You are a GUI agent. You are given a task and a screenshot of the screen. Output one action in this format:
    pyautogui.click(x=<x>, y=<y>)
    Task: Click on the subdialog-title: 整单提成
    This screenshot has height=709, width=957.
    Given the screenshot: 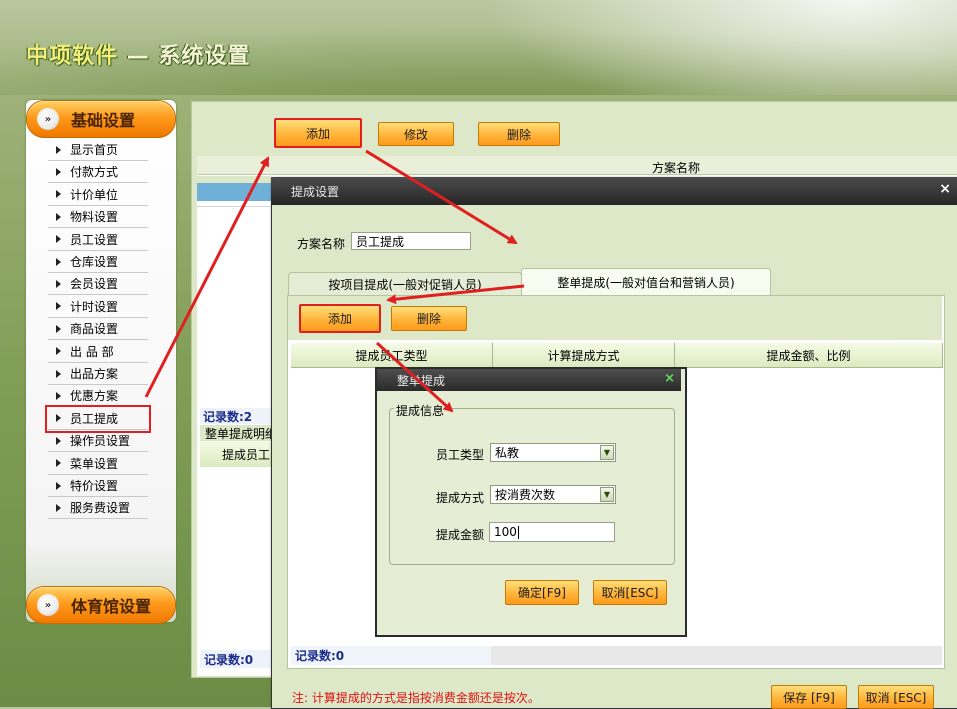 What is the action you would take?
    pyautogui.click(x=421, y=380)
    